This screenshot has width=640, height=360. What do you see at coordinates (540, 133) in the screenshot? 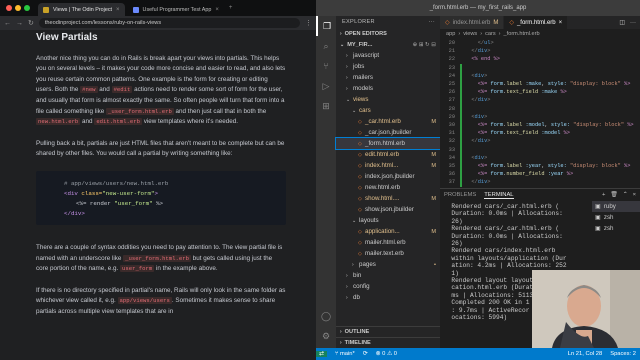
I see `code-line: 31 <%= form.text_field :model %>` at bounding box center [540, 133].